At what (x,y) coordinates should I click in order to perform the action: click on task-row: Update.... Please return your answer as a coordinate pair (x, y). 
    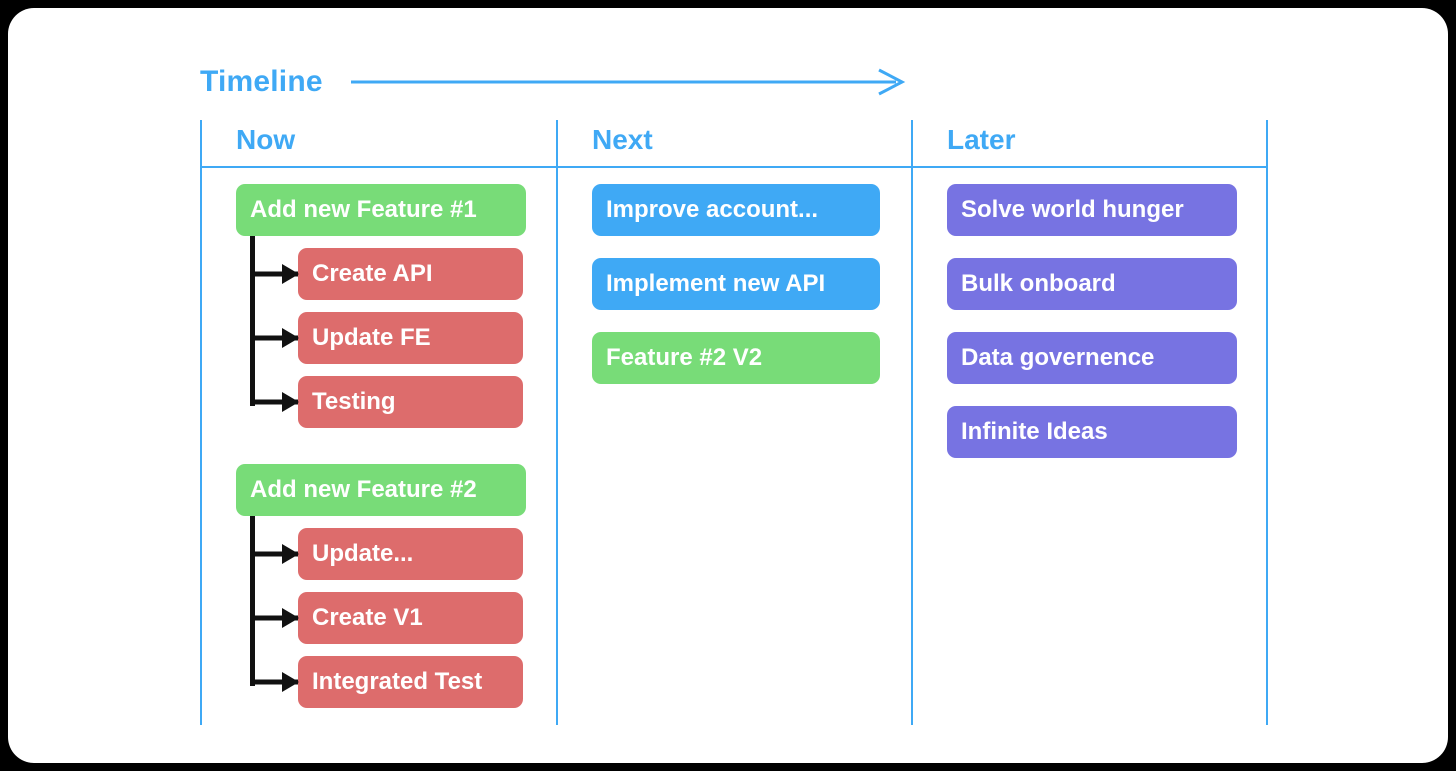
    Looking at the image, I should click on (381, 554).